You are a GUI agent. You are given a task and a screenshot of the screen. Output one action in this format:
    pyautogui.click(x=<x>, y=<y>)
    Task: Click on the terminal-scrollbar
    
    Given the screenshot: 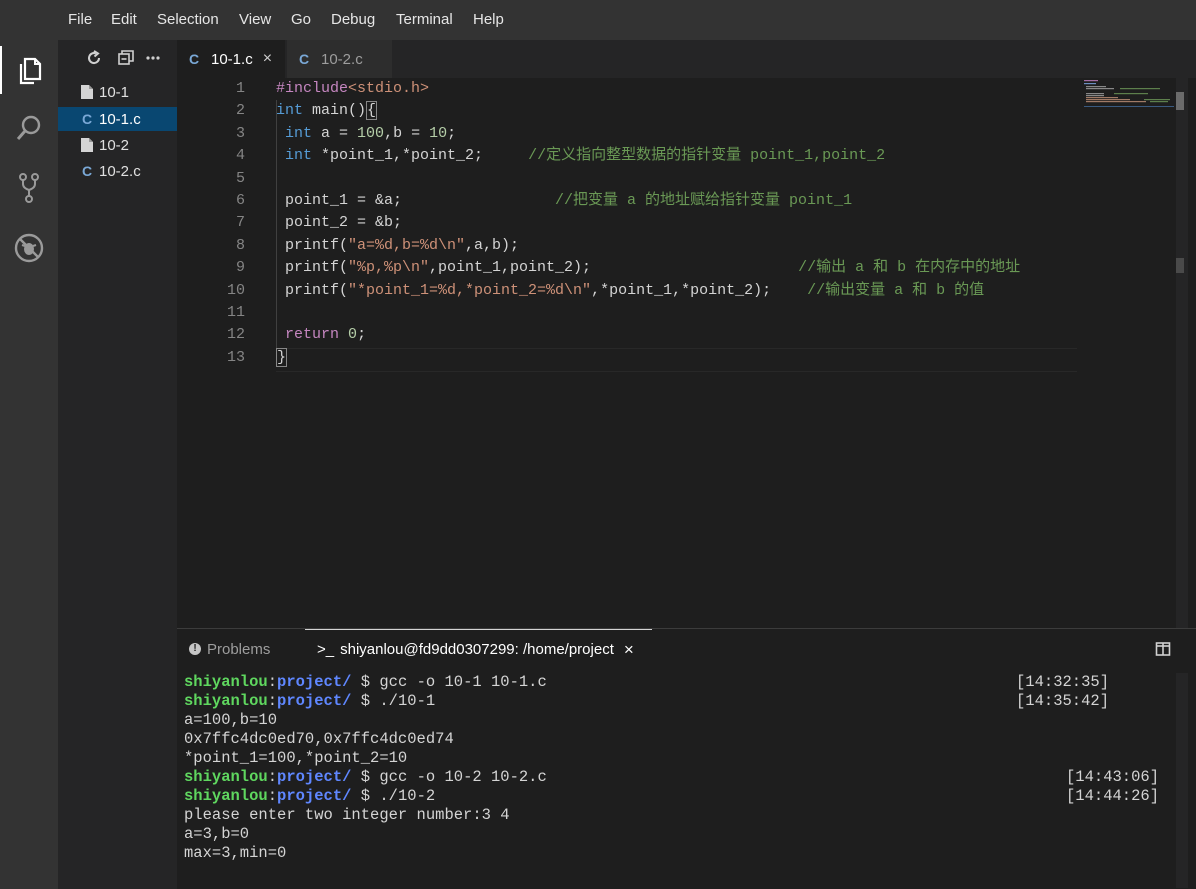 What is the action you would take?
    pyautogui.click(x=1182, y=780)
    